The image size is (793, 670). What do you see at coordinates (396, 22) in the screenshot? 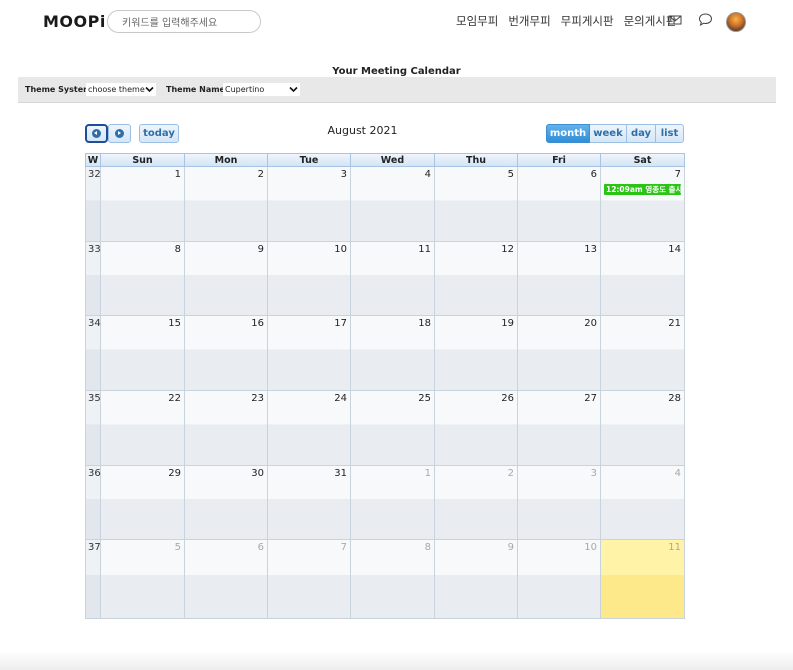
I see `top-header: MOOPi 모임무피 번개무피 무피게시판 문의게시판` at bounding box center [396, 22].